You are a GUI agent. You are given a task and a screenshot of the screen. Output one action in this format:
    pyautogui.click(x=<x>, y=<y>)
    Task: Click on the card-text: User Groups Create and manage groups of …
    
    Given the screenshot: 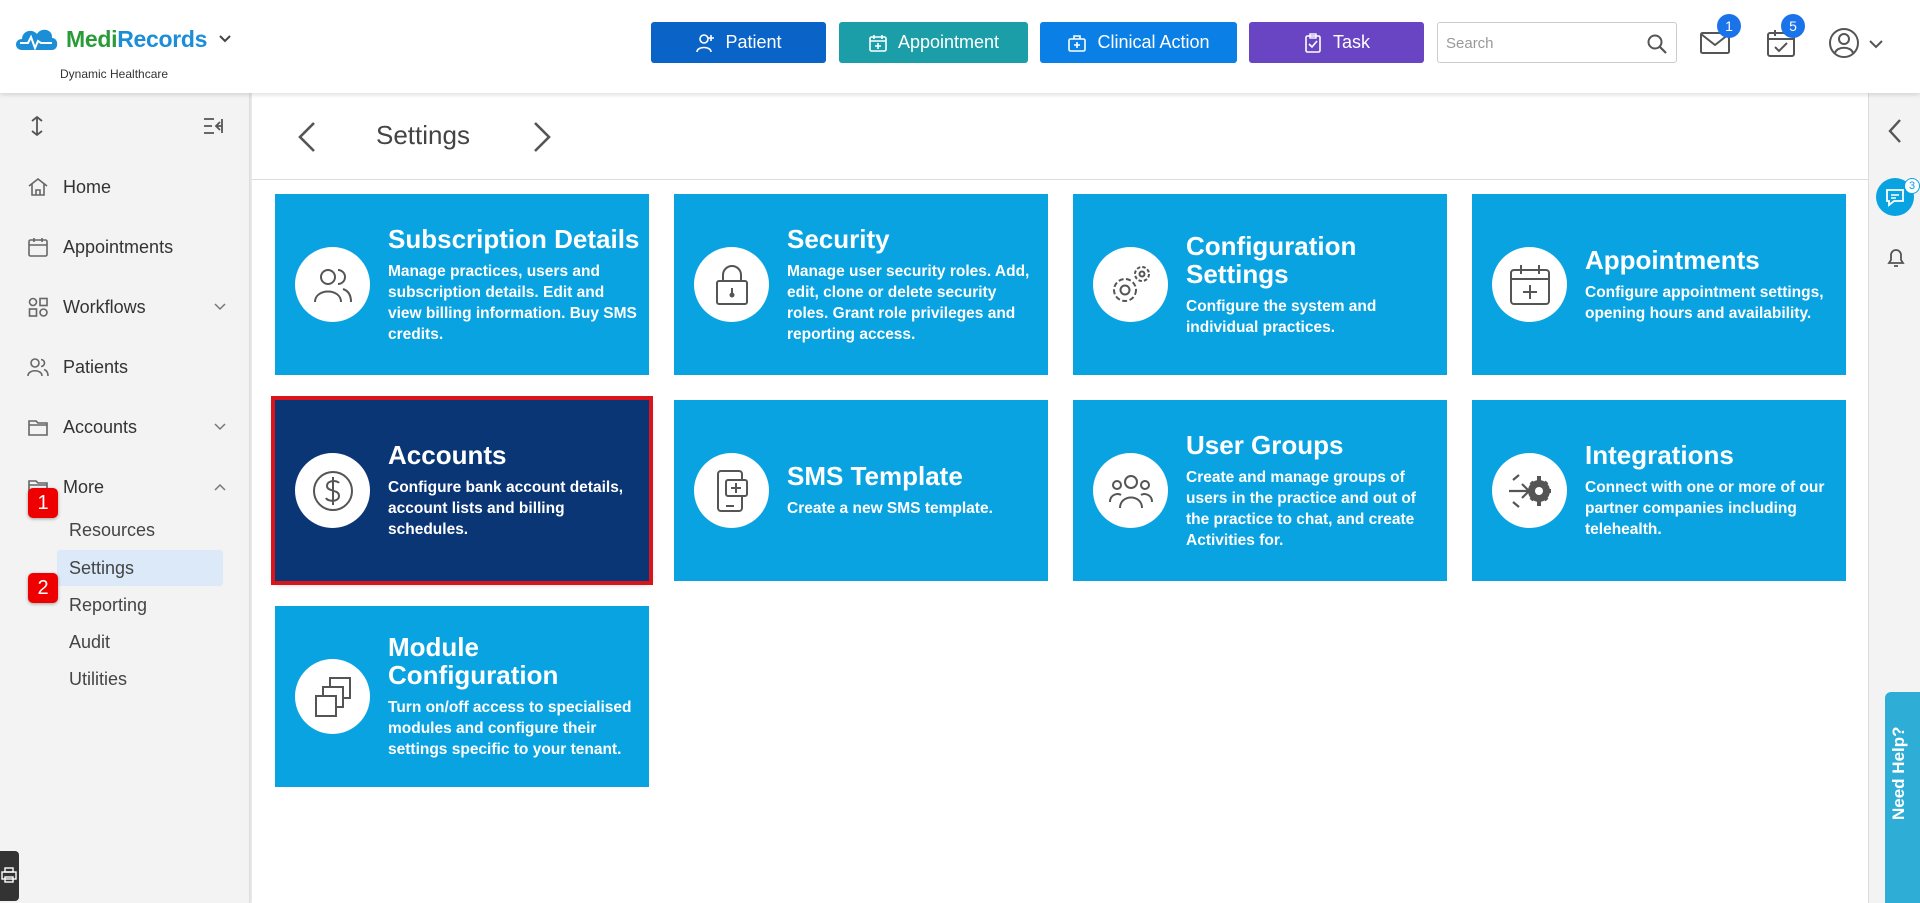 What is the action you would take?
    pyautogui.click(x=1312, y=490)
    